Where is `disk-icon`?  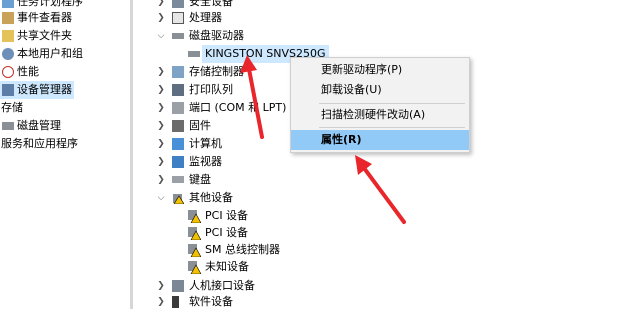 disk-icon is located at coordinates (8, 126).